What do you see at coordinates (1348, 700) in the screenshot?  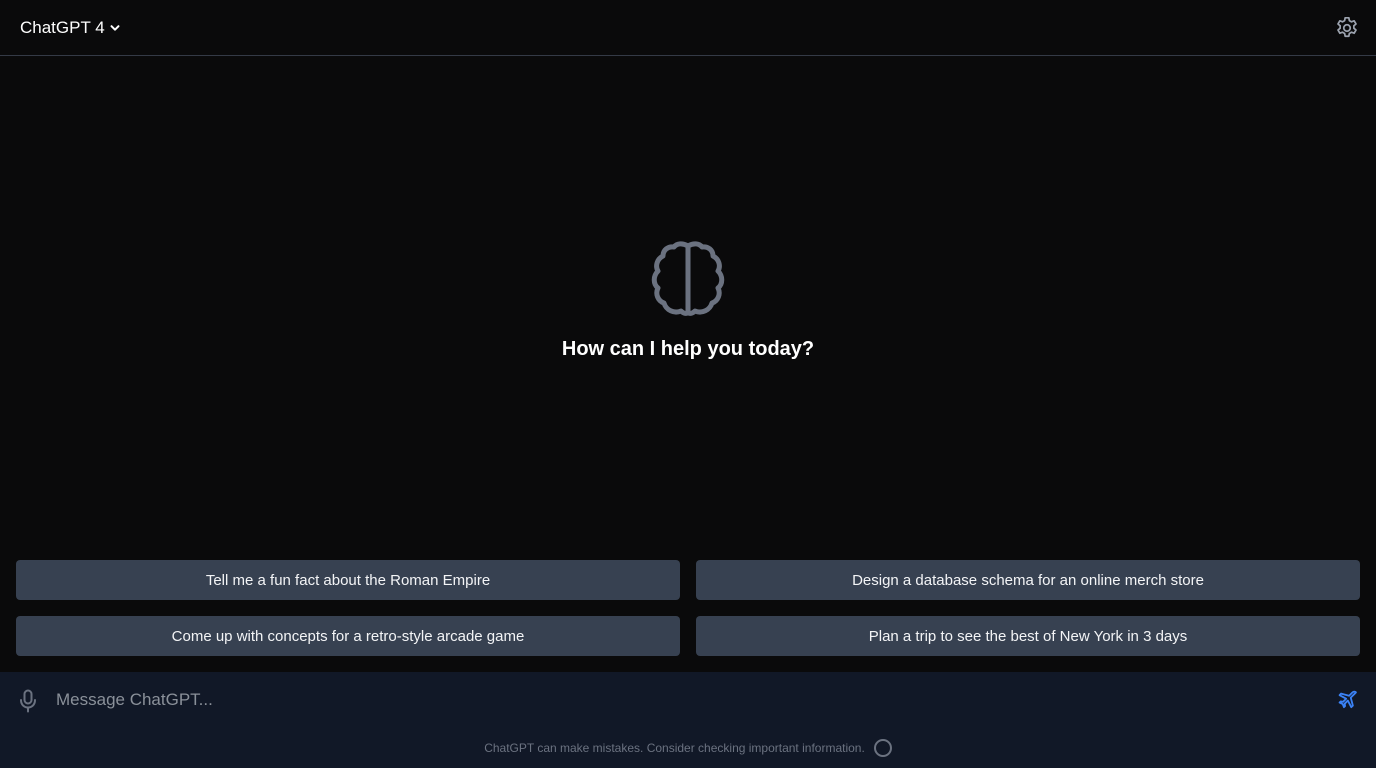 I see `paper-plane-icon` at bounding box center [1348, 700].